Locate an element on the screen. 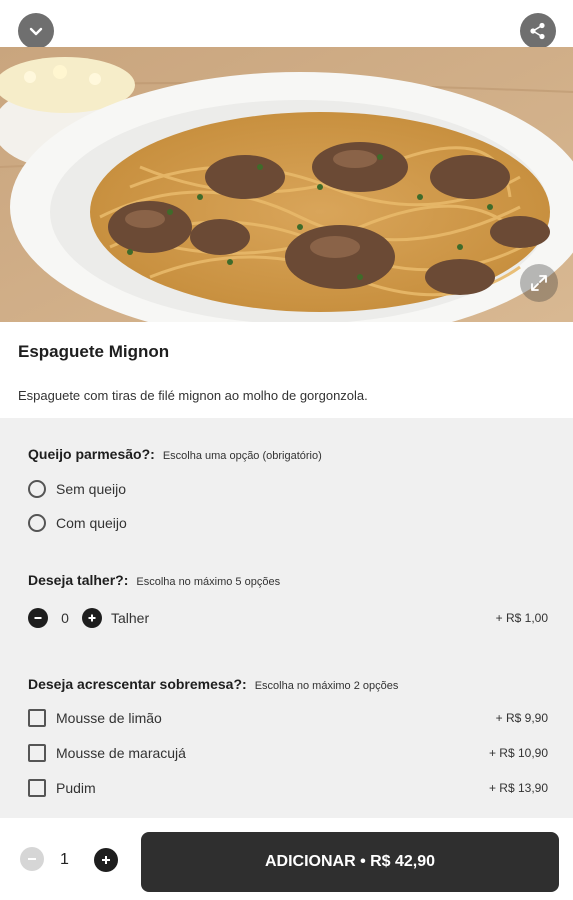 The image size is (573, 900). dessert-option-price: + R$ 13,90 is located at coordinates (518, 788).